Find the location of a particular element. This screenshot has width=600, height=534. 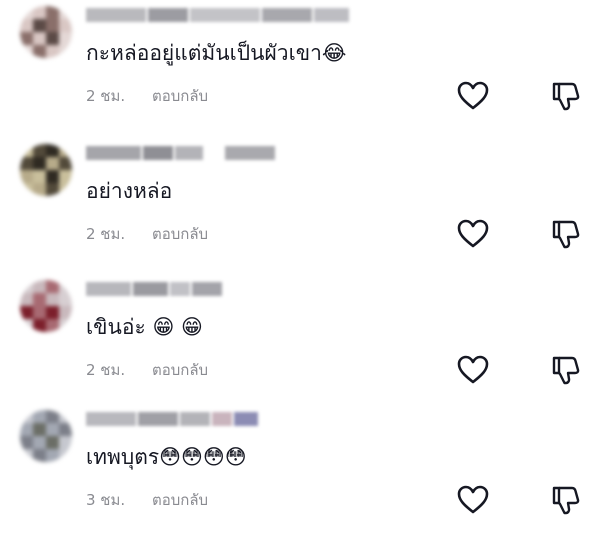

timestamp: 3 ชม. is located at coordinates (106, 500).